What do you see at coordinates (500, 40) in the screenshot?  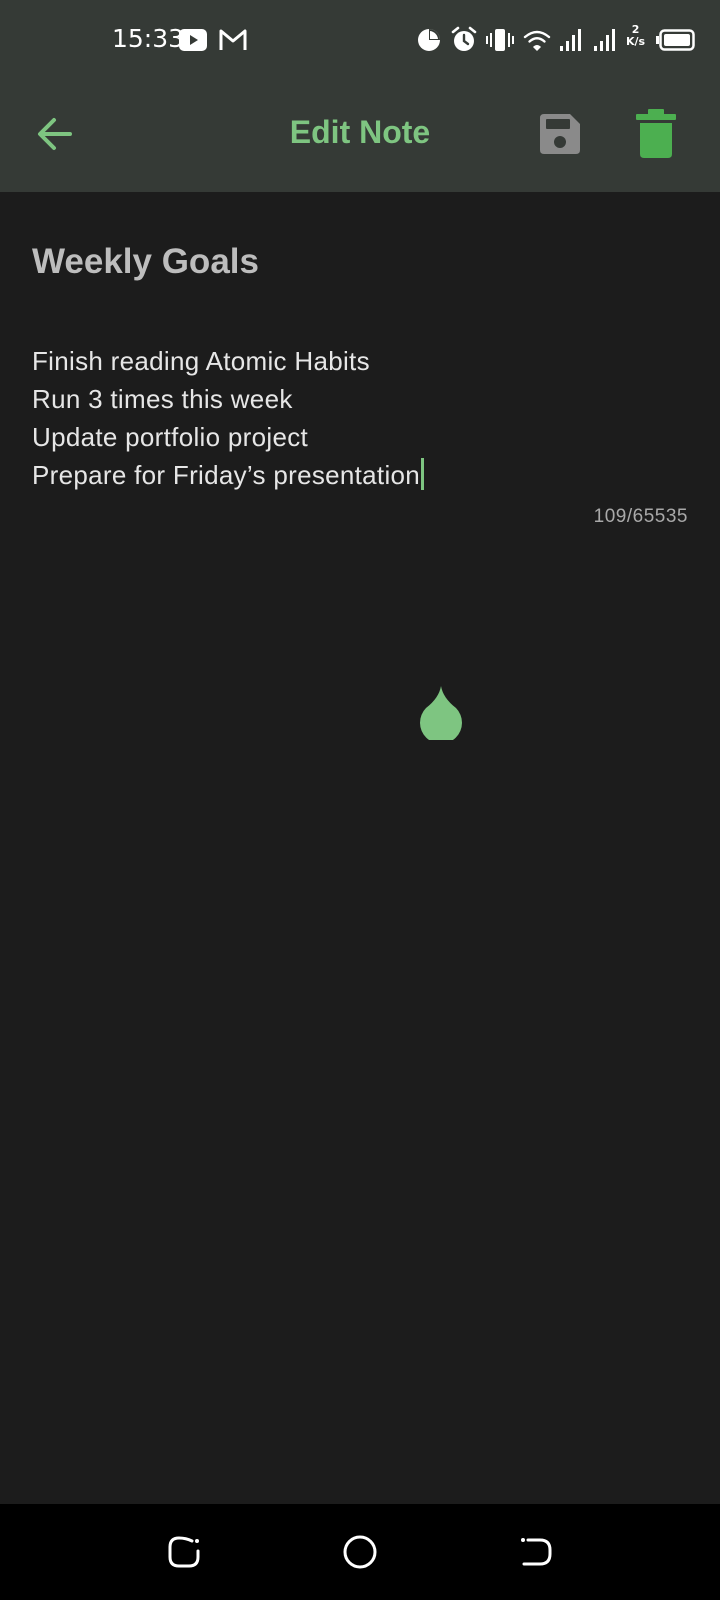 I see `vibrate-icon` at bounding box center [500, 40].